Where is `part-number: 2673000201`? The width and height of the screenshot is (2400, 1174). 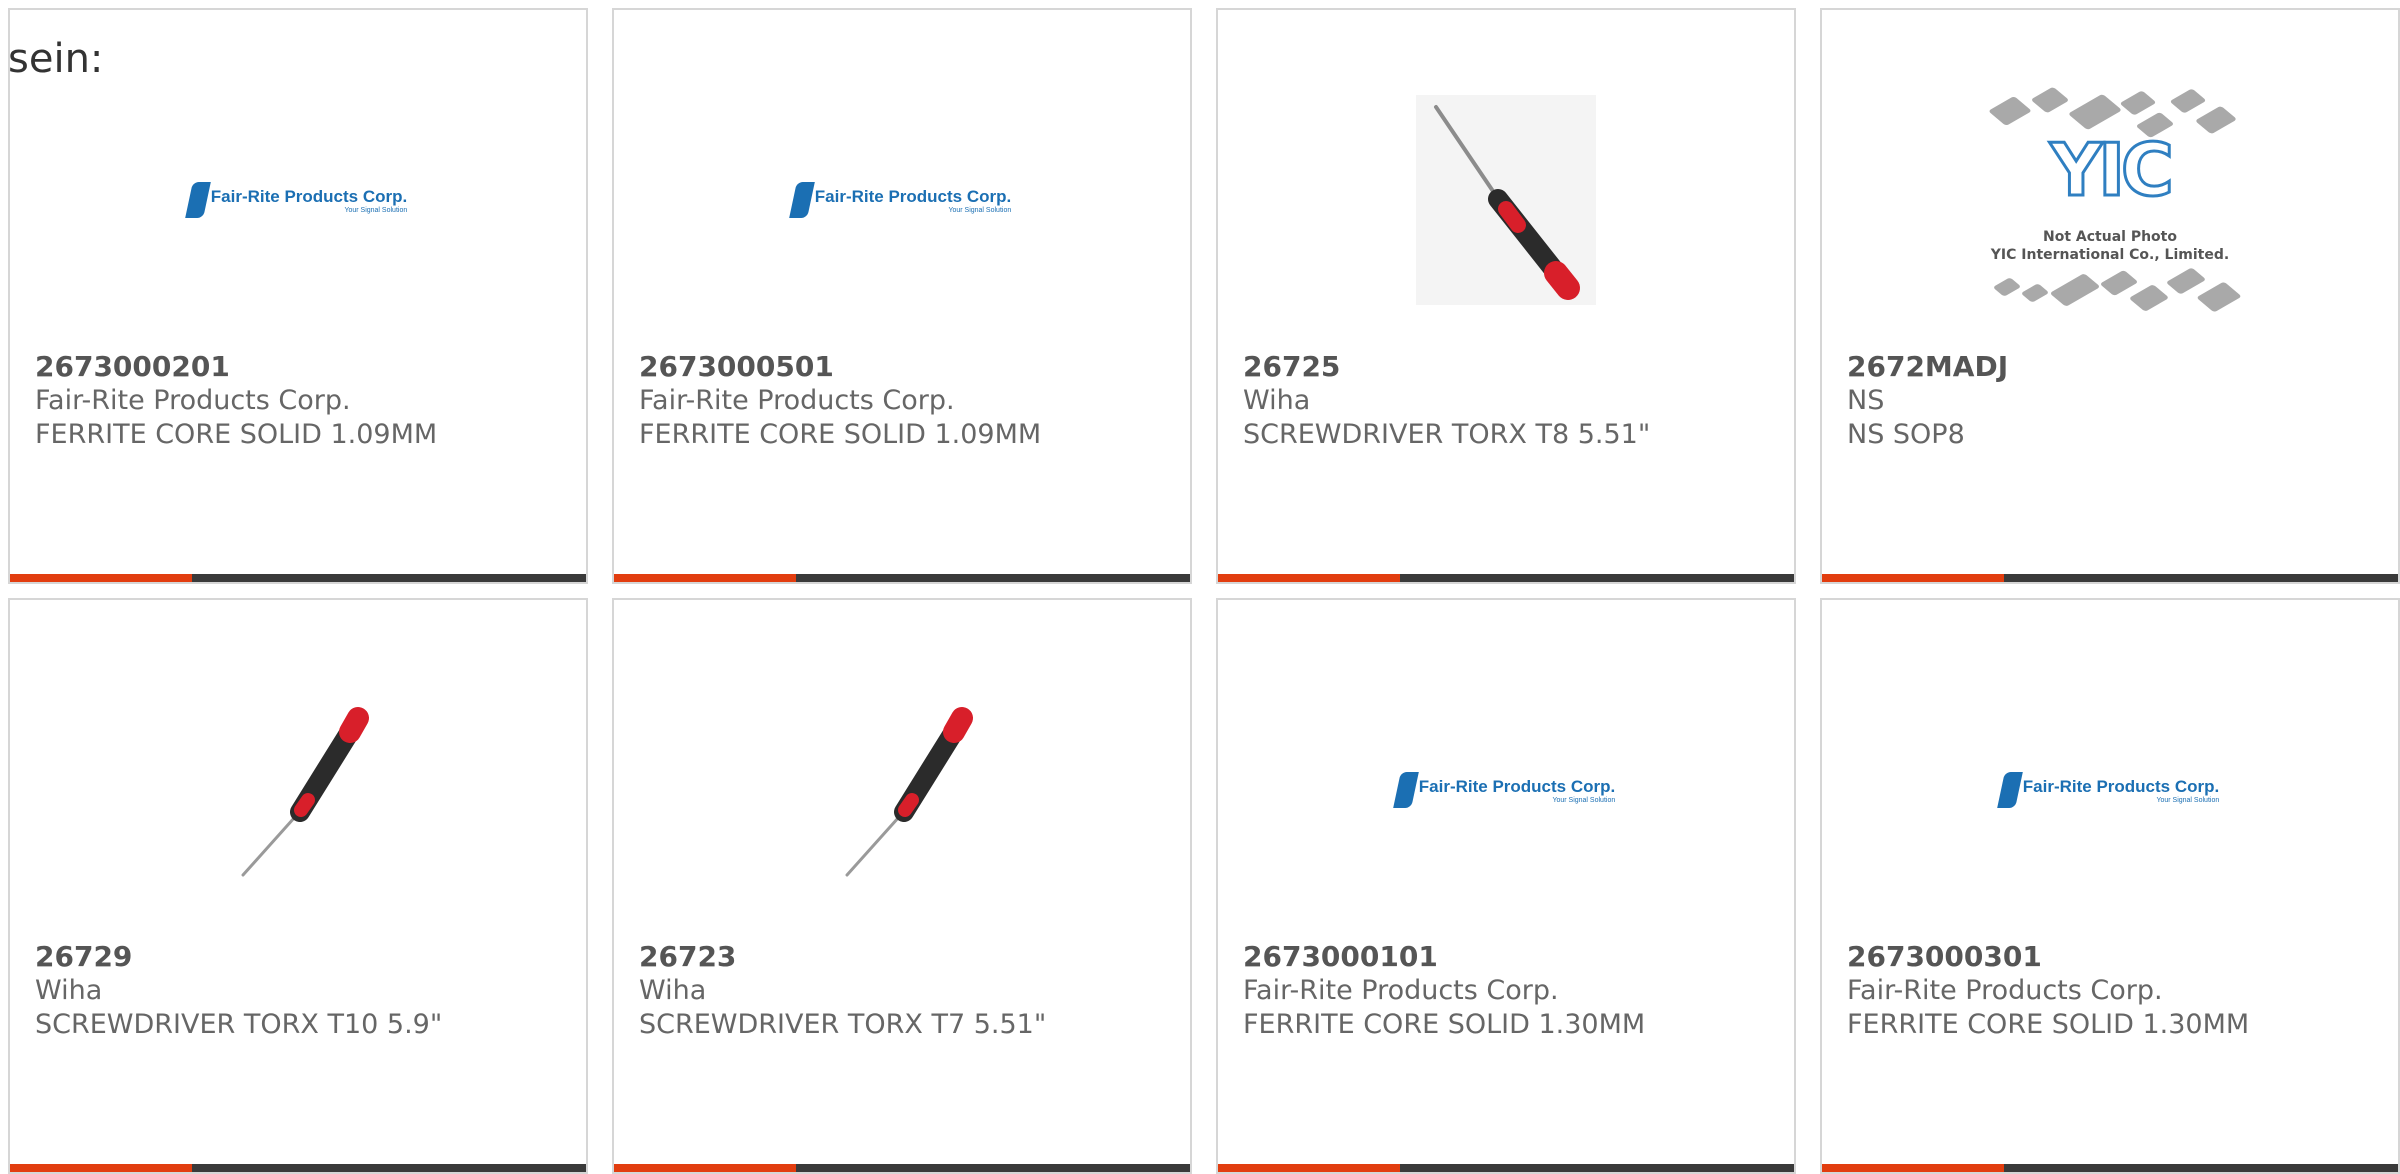
part-number: 2673000201 is located at coordinates (300, 367).